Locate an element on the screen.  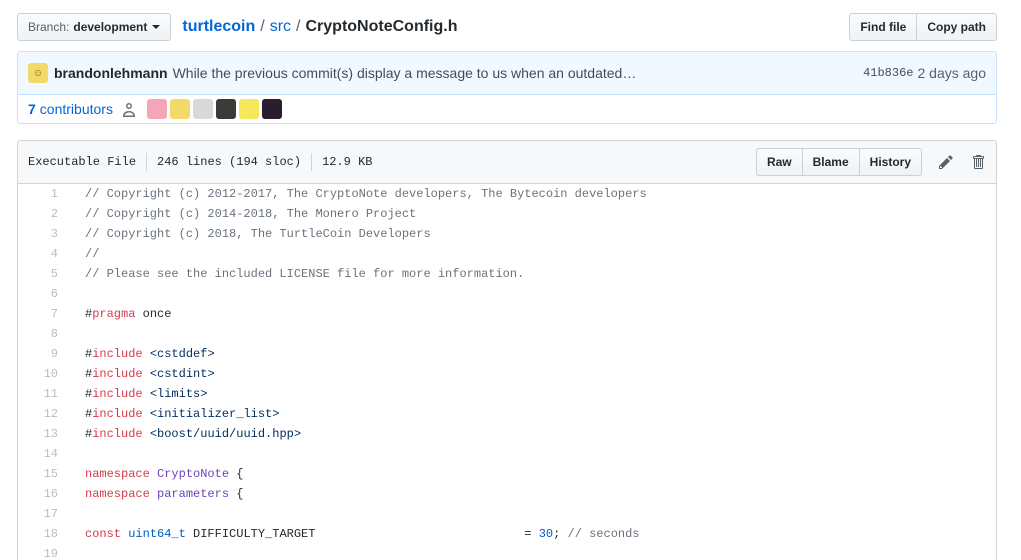
line-number: 15 is located at coordinates (43, 474).